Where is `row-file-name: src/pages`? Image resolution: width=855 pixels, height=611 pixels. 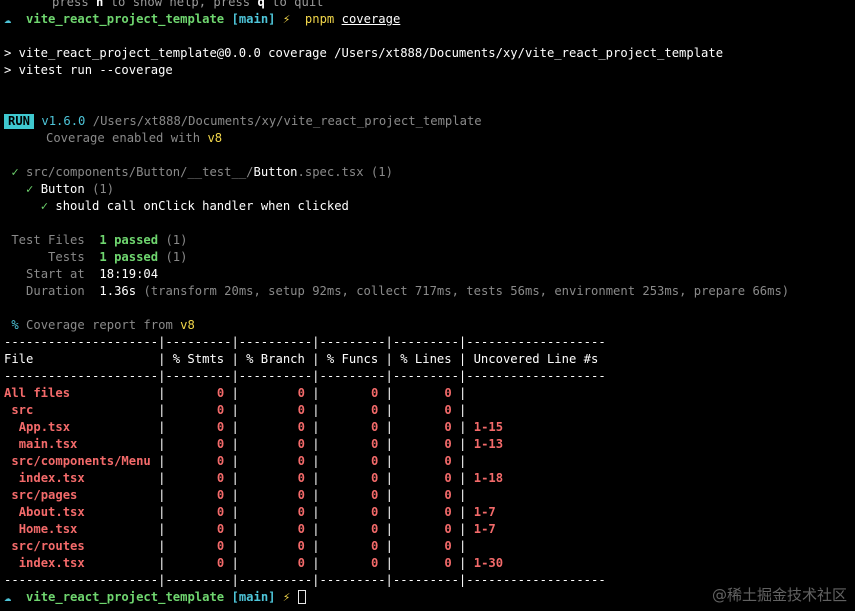
row-file-name: src/pages is located at coordinates (44, 495).